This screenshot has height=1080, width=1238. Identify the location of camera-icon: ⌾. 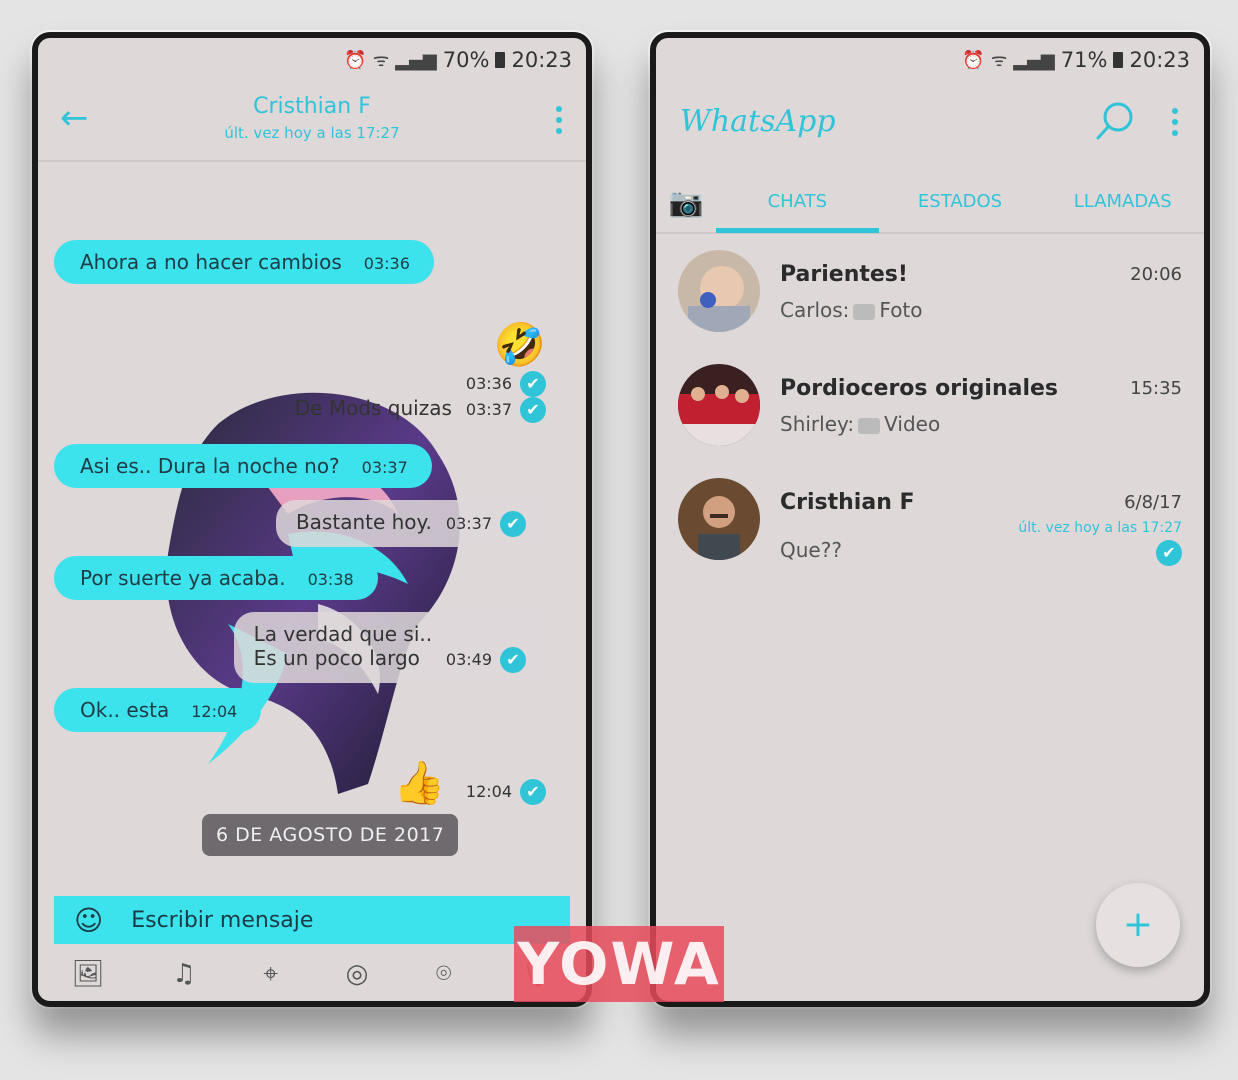
(444, 974).